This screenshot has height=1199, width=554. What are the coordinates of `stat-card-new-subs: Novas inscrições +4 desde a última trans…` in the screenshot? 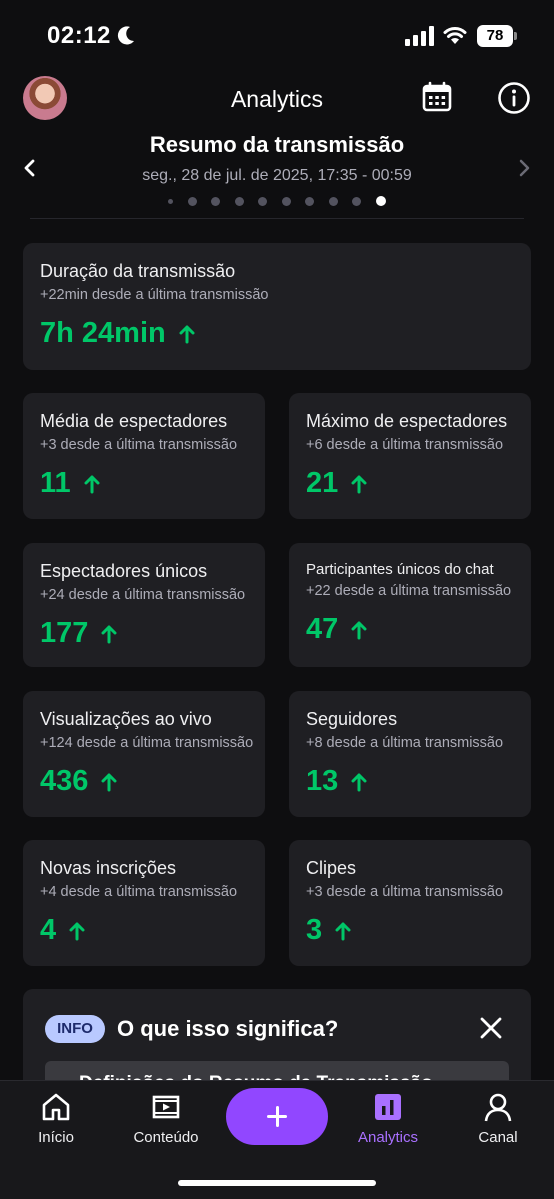 It's located at (144, 903).